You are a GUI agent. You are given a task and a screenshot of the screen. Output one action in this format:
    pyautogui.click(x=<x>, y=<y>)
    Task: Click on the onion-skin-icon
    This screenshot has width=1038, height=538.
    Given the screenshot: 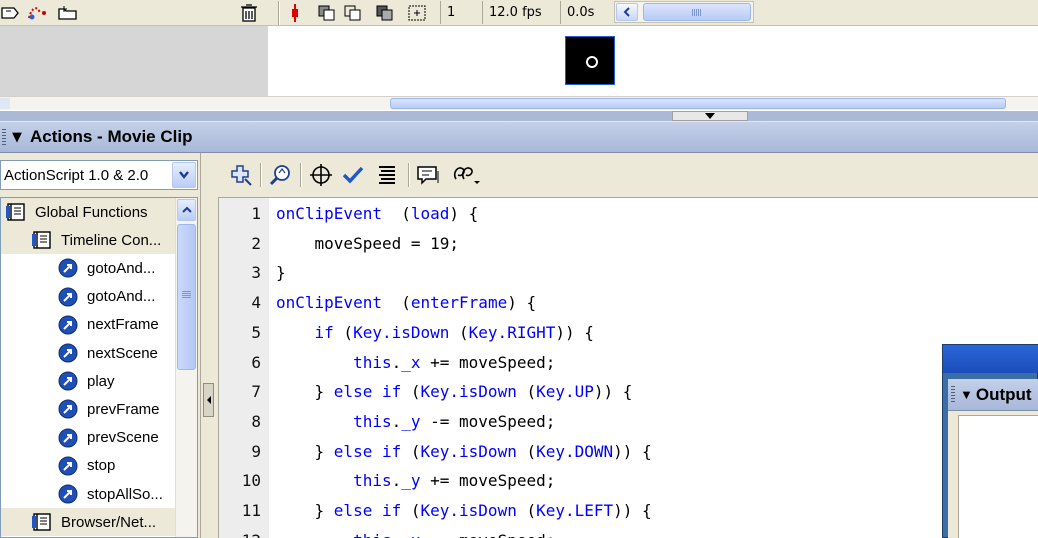 What is the action you would take?
    pyautogui.click(x=327, y=13)
    